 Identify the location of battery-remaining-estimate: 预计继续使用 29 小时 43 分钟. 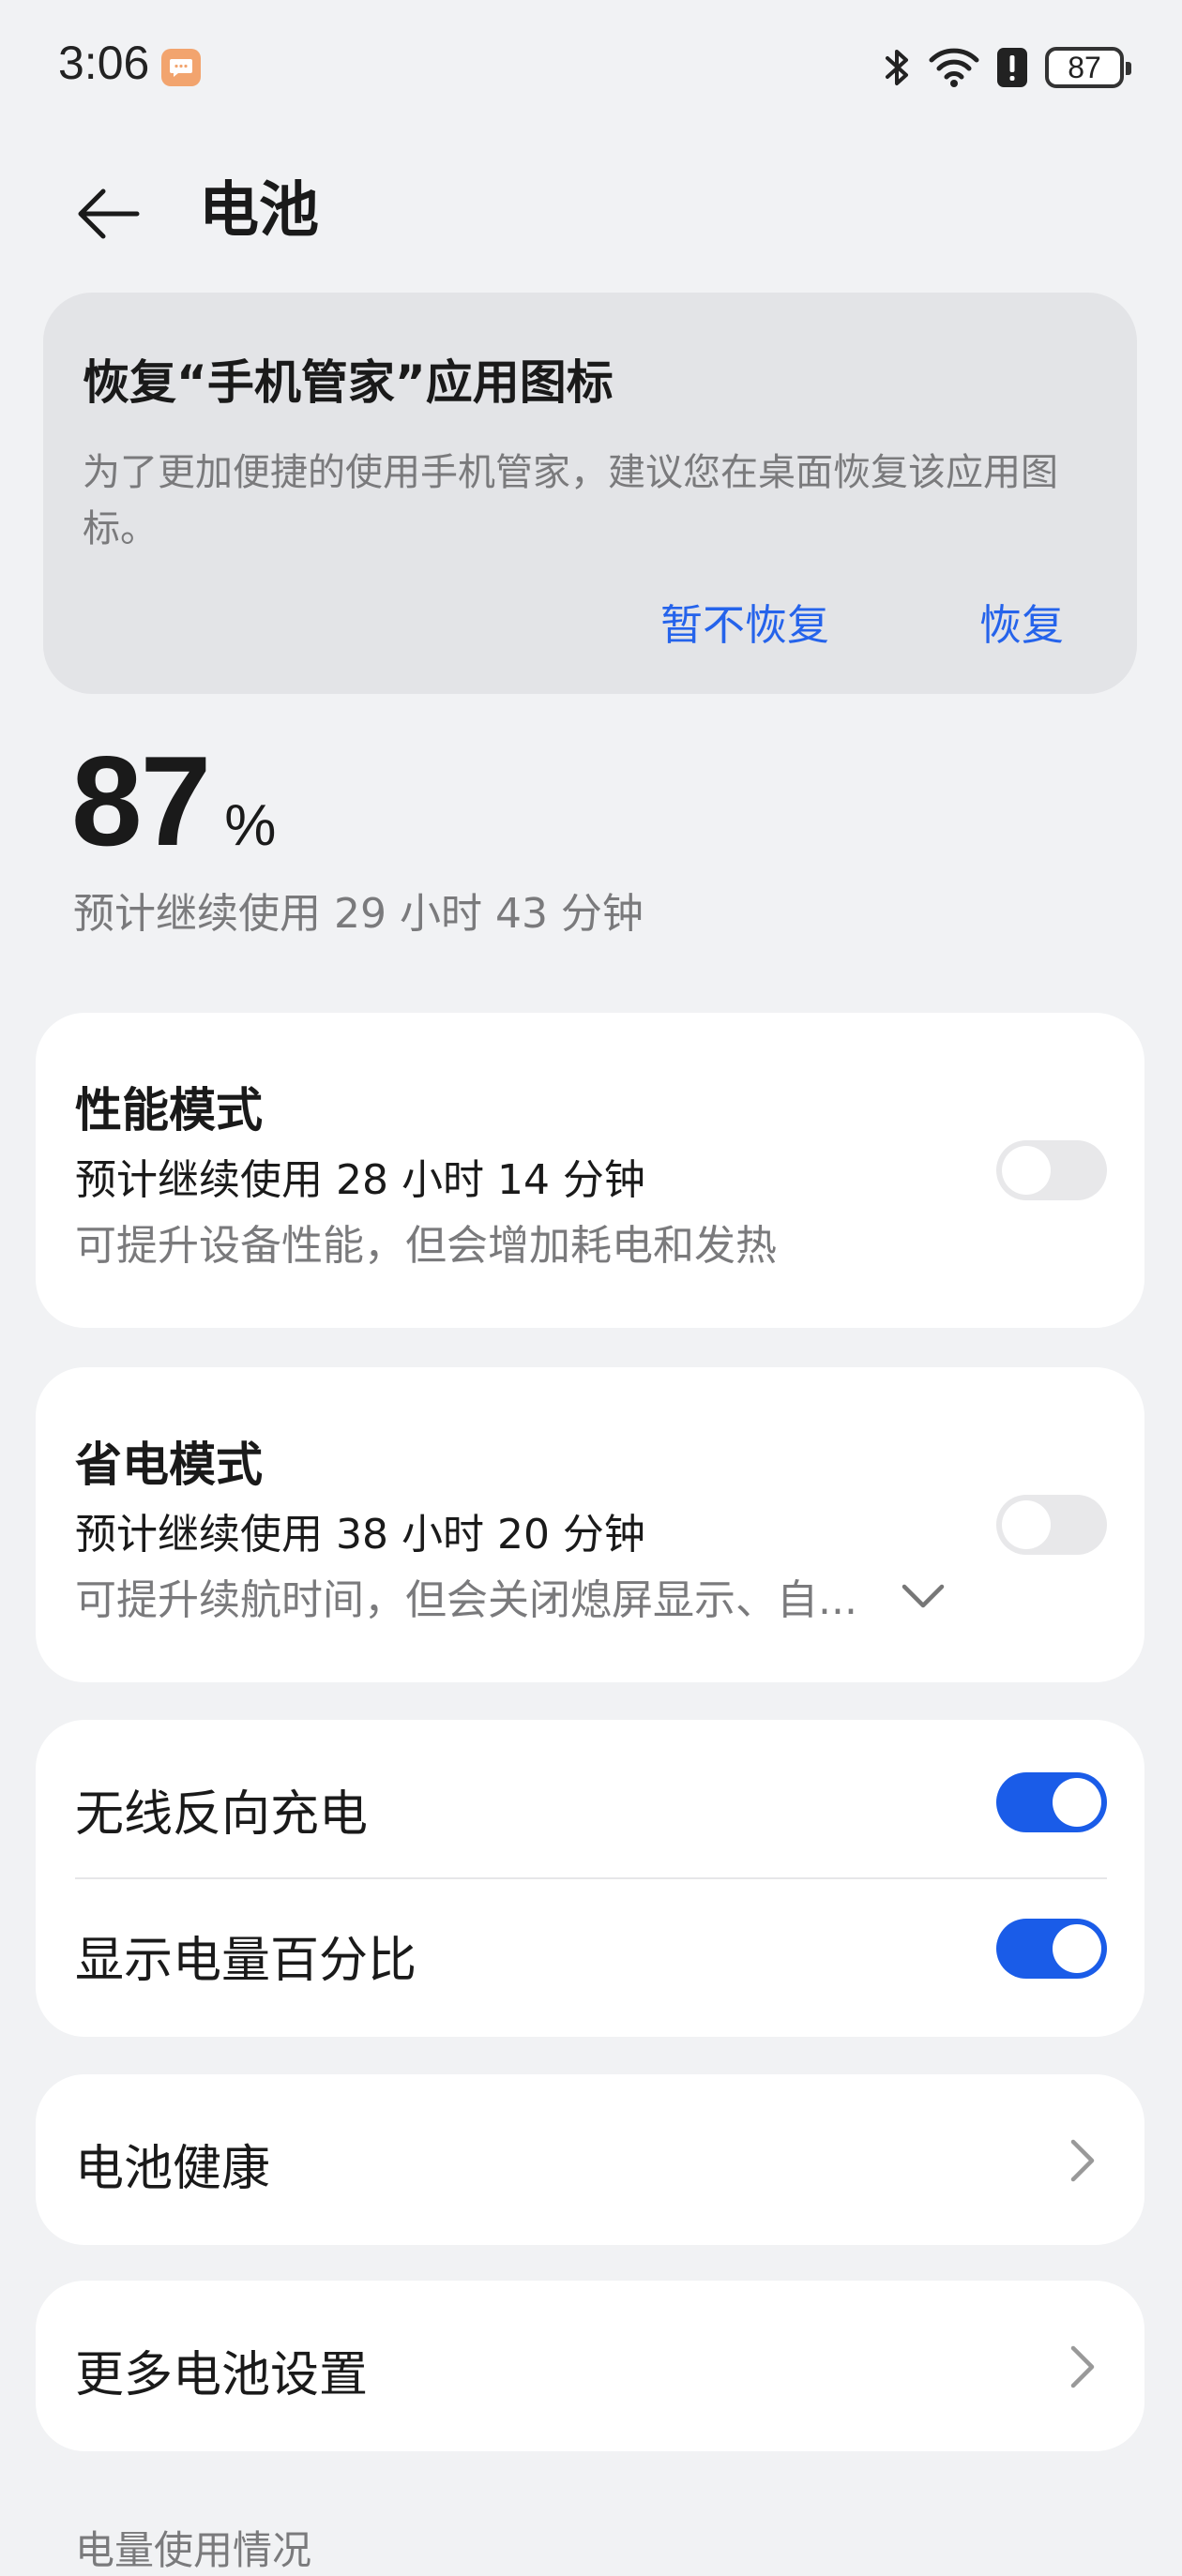
(359, 914).